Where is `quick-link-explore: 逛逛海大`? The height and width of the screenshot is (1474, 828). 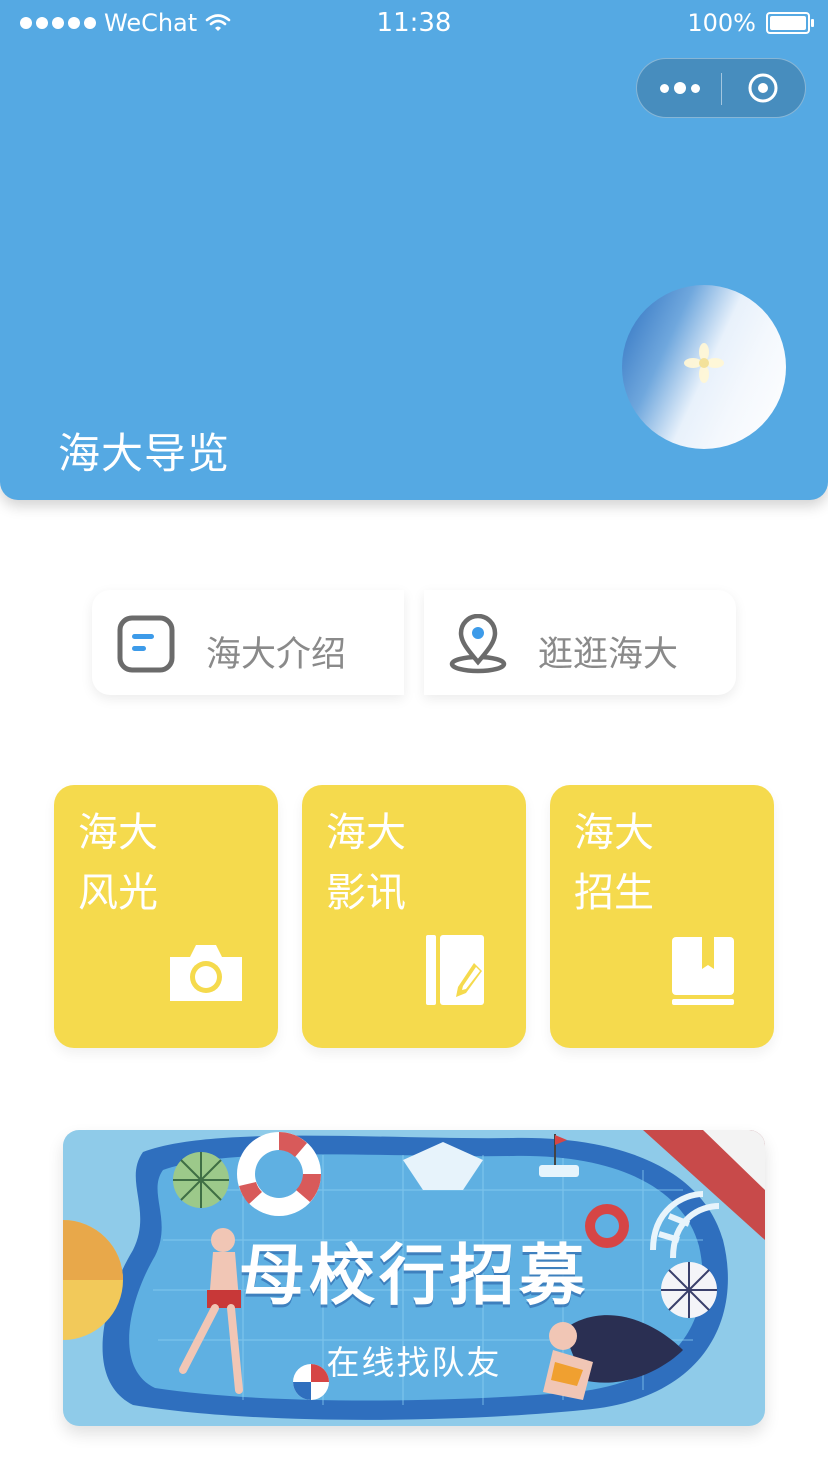
quick-link-explore: 逛逛海大 is located at coordinates (580, 642).